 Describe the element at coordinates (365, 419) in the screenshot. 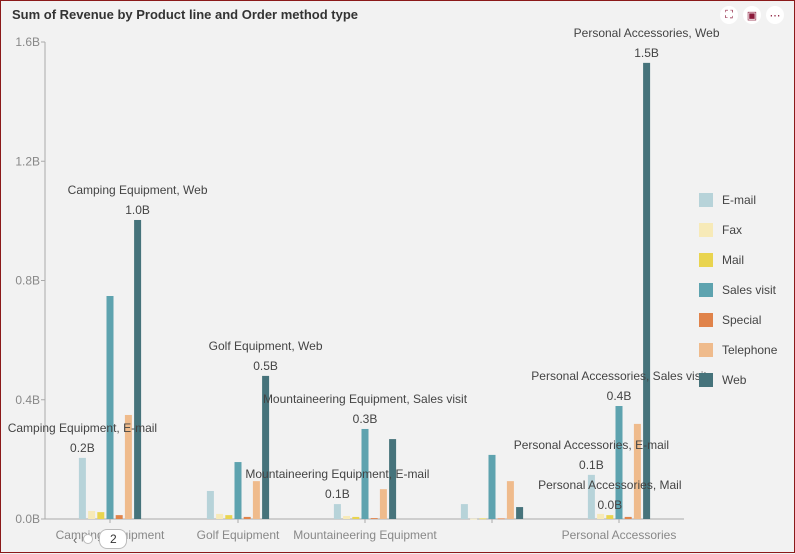

I see `data-label-value: 0.3B` at that location.